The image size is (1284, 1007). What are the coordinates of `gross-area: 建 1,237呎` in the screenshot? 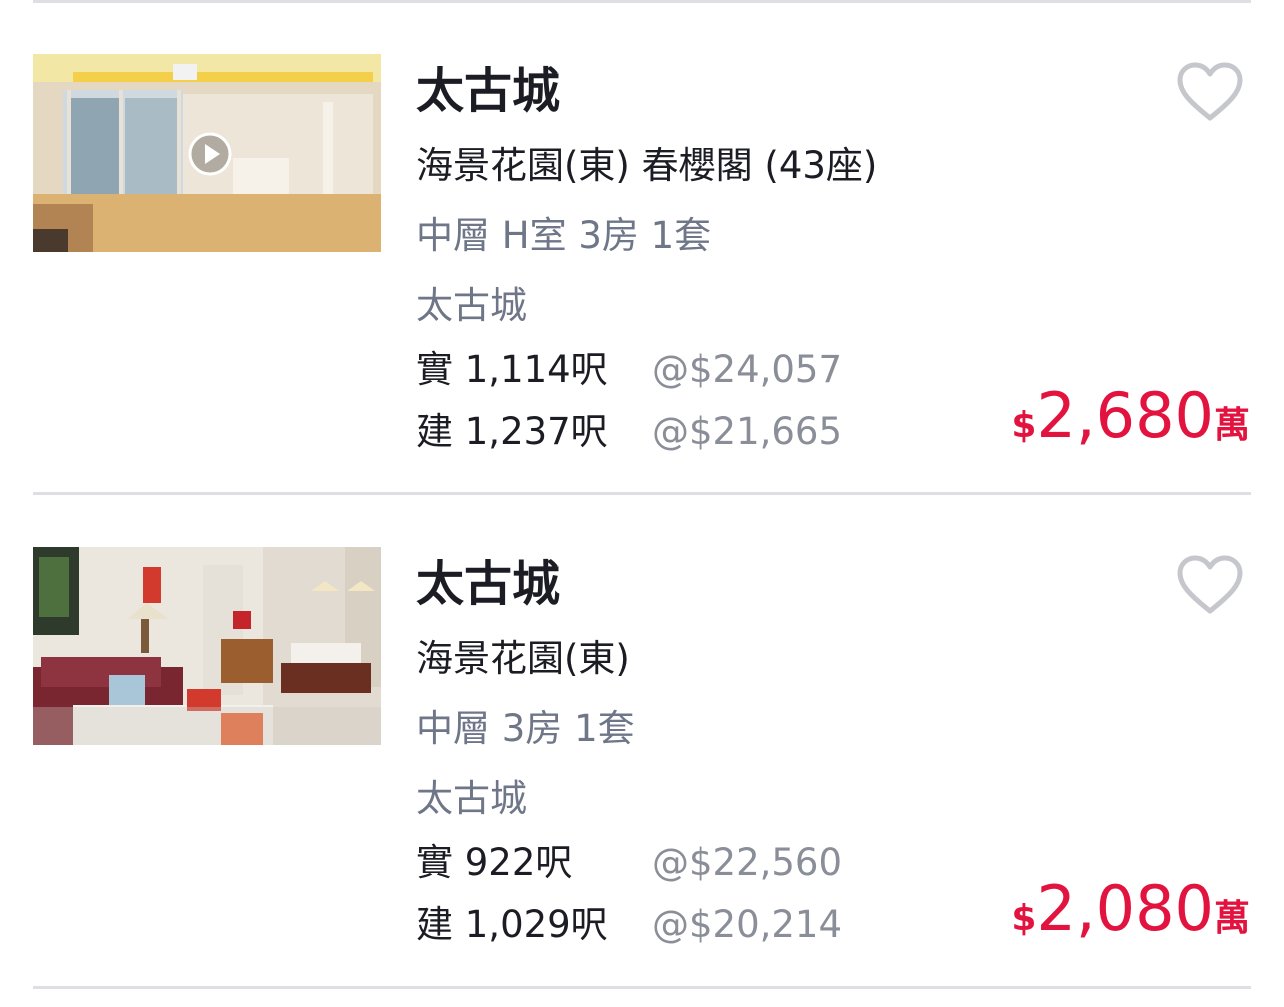 It's located at (512, 431).